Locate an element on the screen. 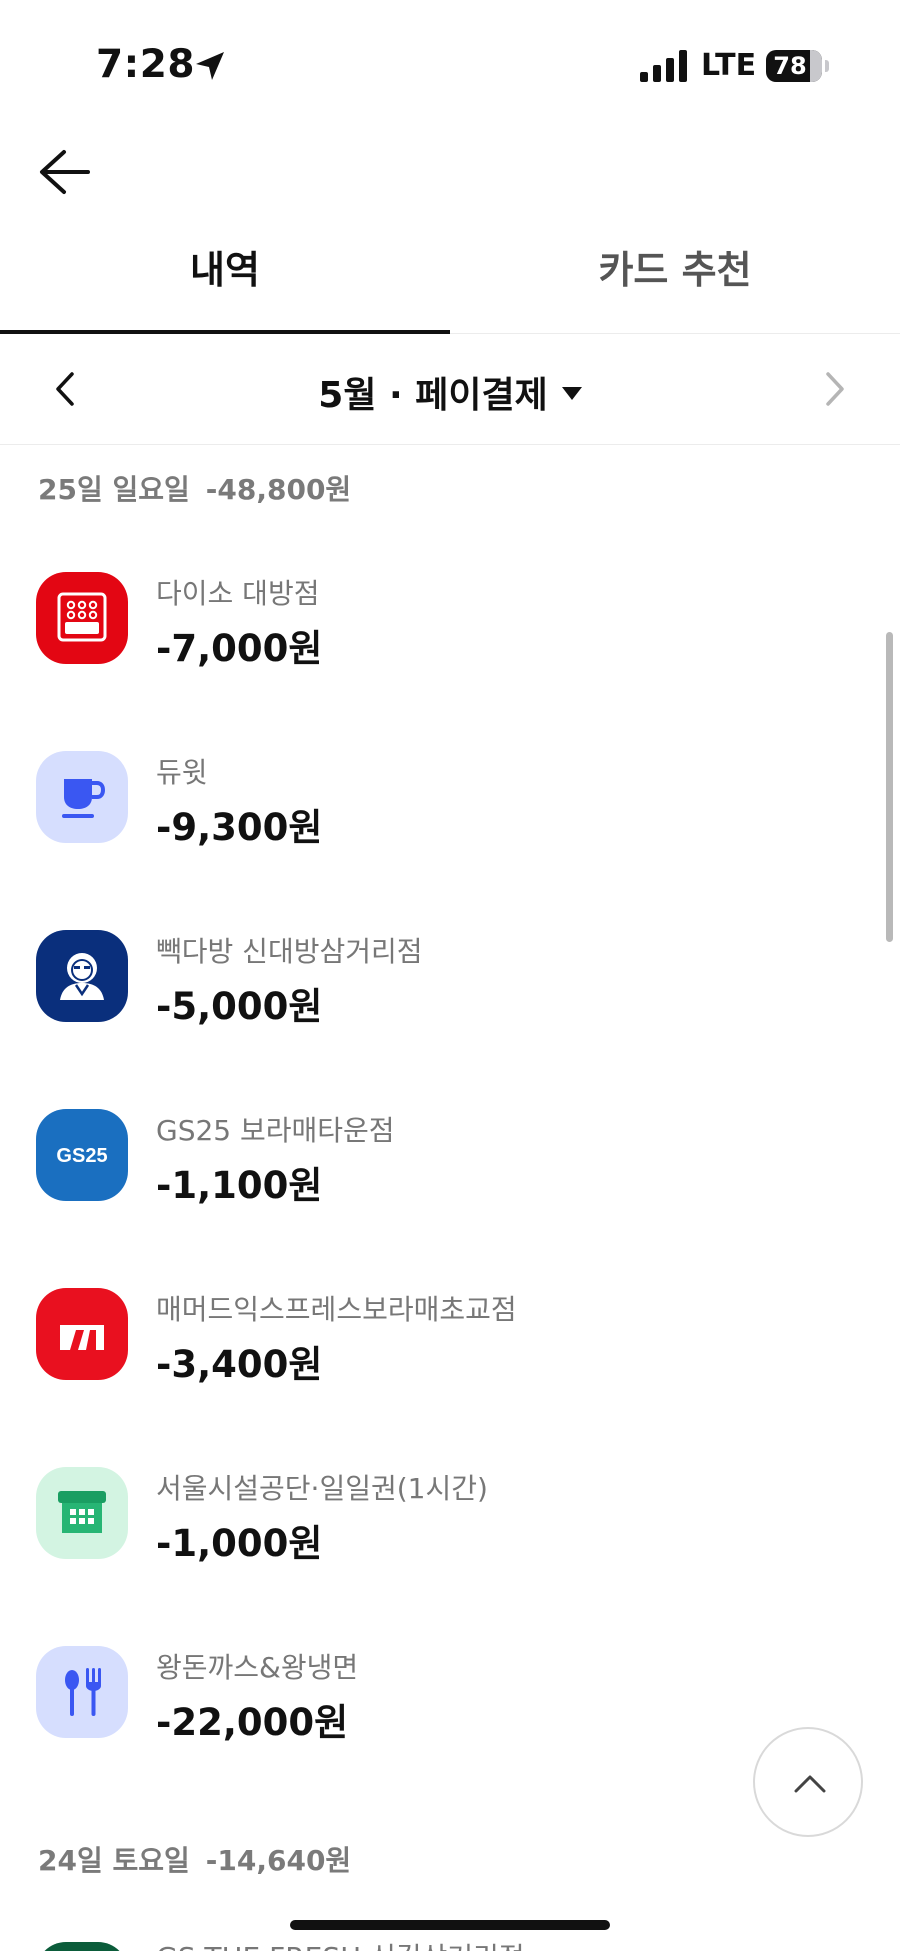 This screenshot has width=900, height=1951. tab-history: 내역 is located at coordinates (225, 287).